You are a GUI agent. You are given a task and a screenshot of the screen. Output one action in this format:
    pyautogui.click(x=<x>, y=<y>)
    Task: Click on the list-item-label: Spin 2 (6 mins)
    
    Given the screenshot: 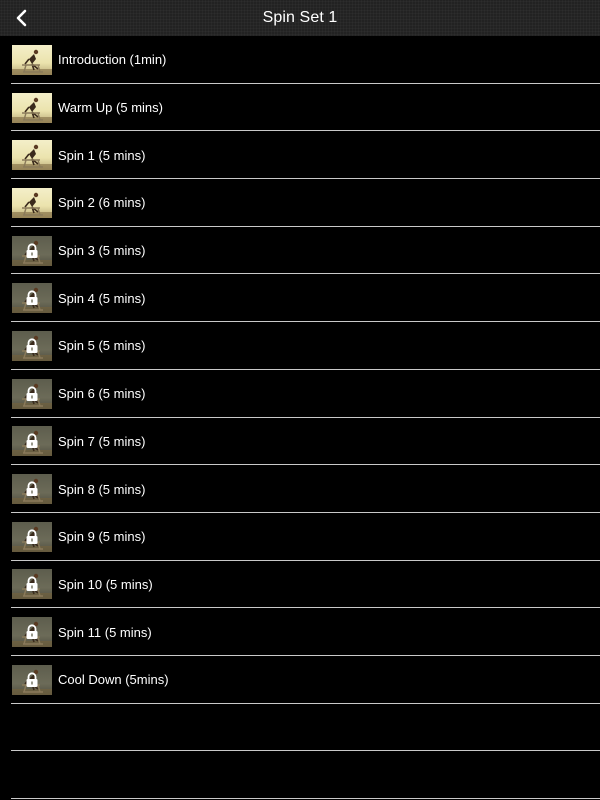 What is the action you would take?
    pyautogui.click(x=102, y=203)
    